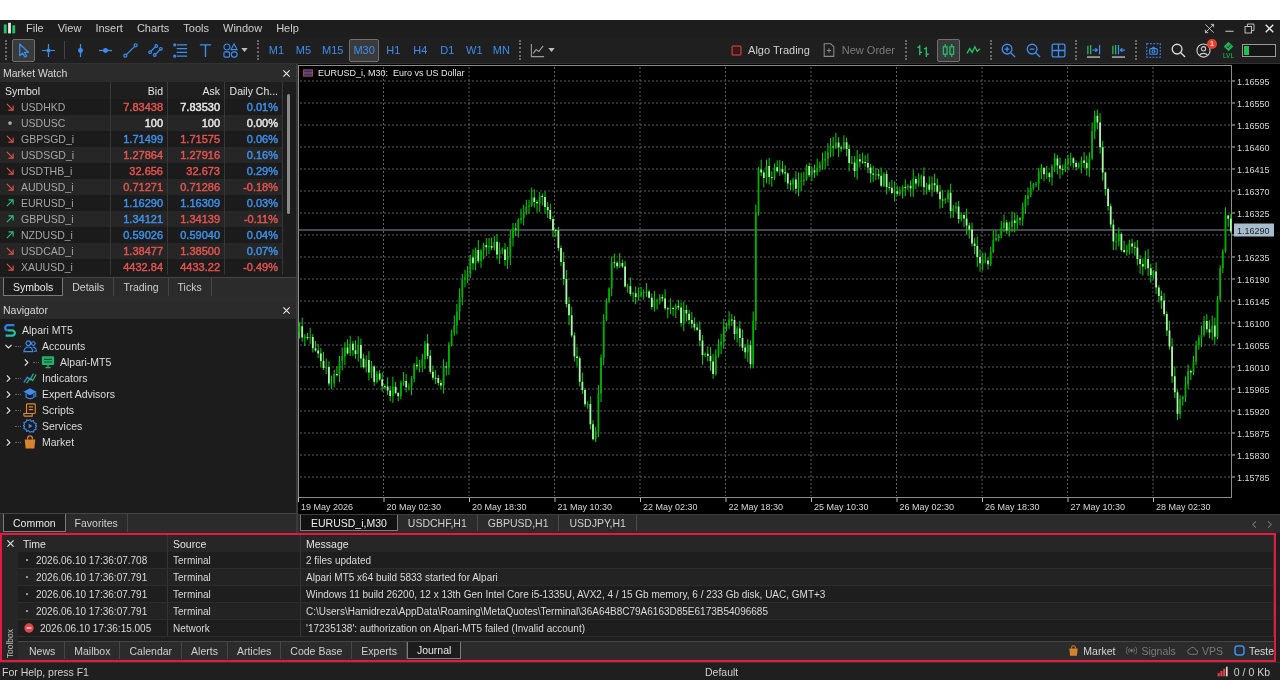 The image size is (1280, 680). What do you see at coordinates (10, 330) in the screenshot?
I see `app-logo-icon` at bounding box center [10, 330].